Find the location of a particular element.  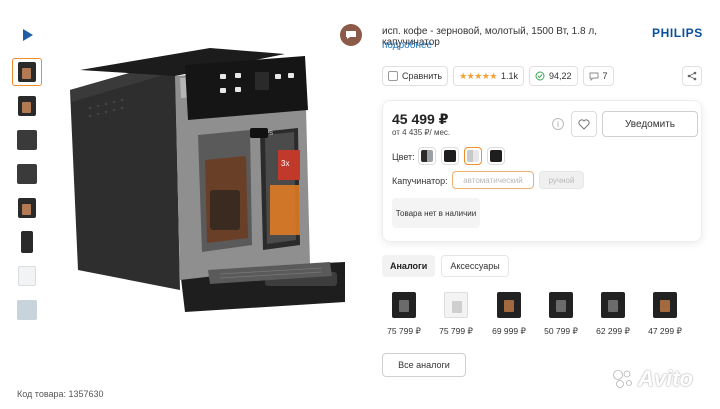

avito-watermark: Avito is located at coordinates (652, 379).